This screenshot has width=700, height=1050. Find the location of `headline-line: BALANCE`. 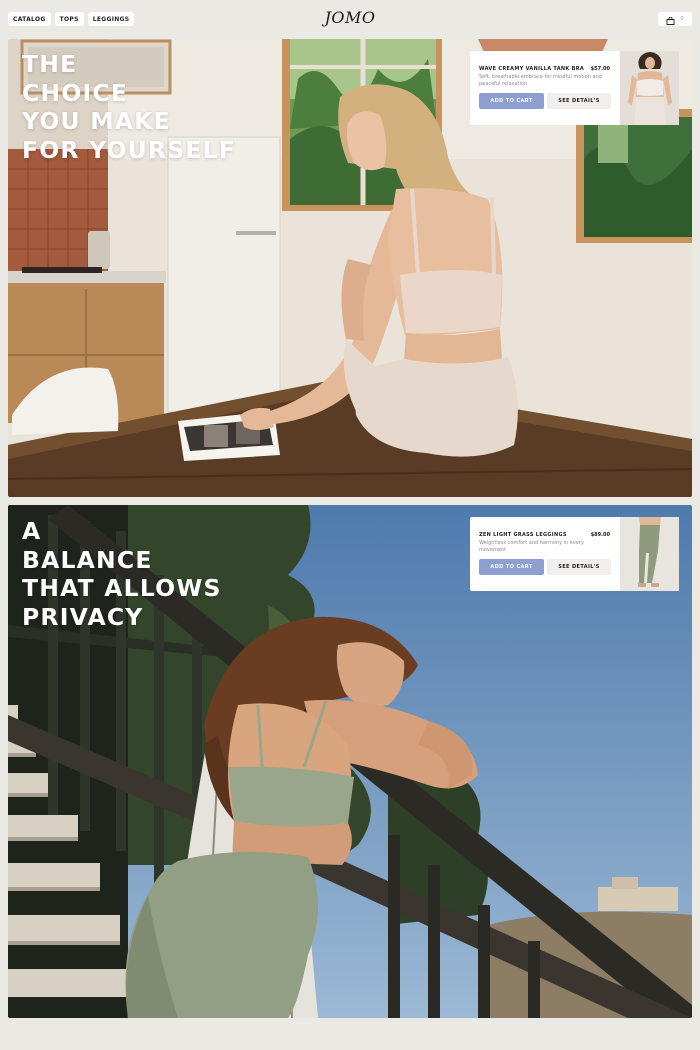

headline-line: BALANCE is located at coordinates (87, 559).